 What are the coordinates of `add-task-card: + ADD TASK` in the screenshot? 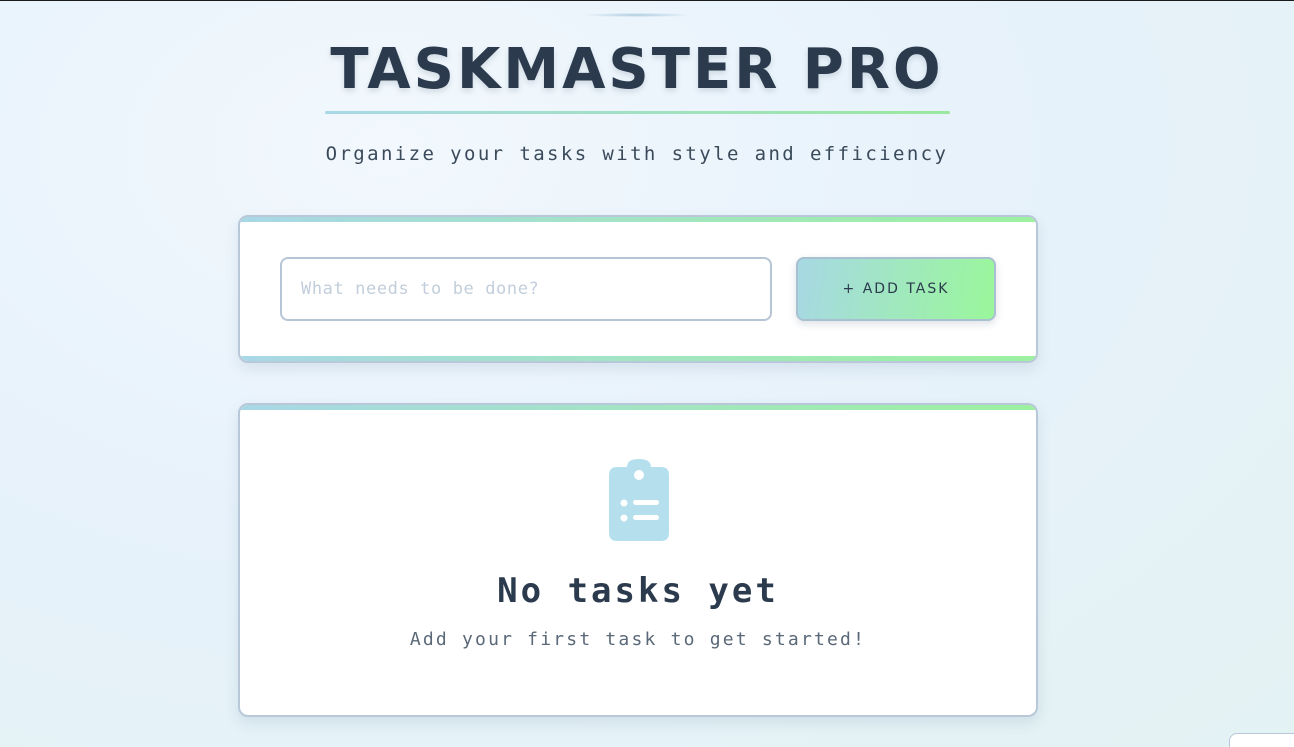 It's located at (638, 289).